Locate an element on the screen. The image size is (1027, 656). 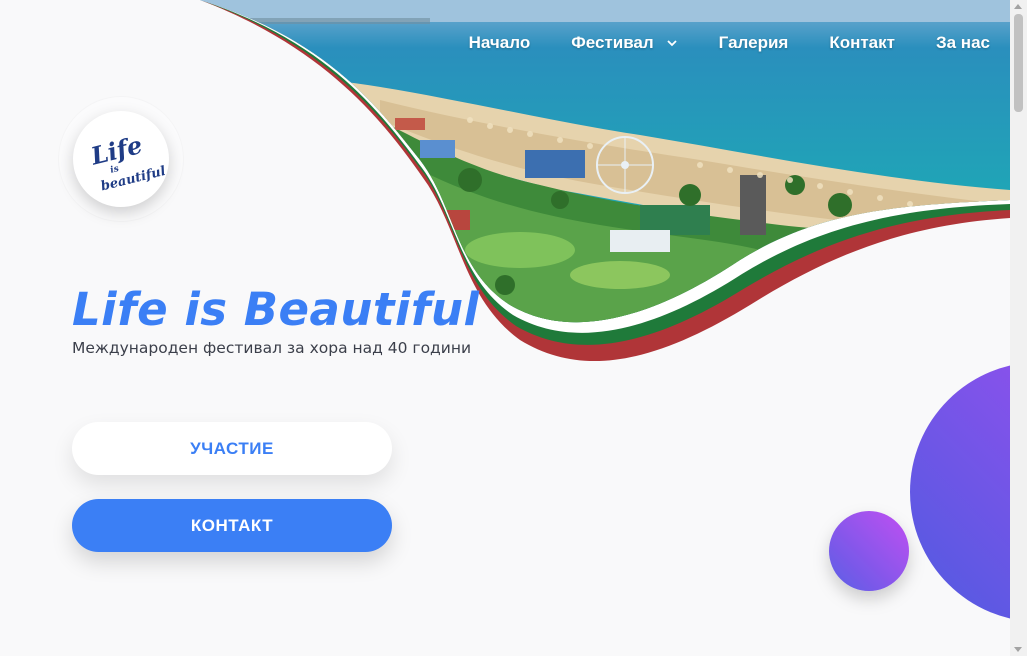
nav-item-label: Контакт is located at coordinates (862, 42).